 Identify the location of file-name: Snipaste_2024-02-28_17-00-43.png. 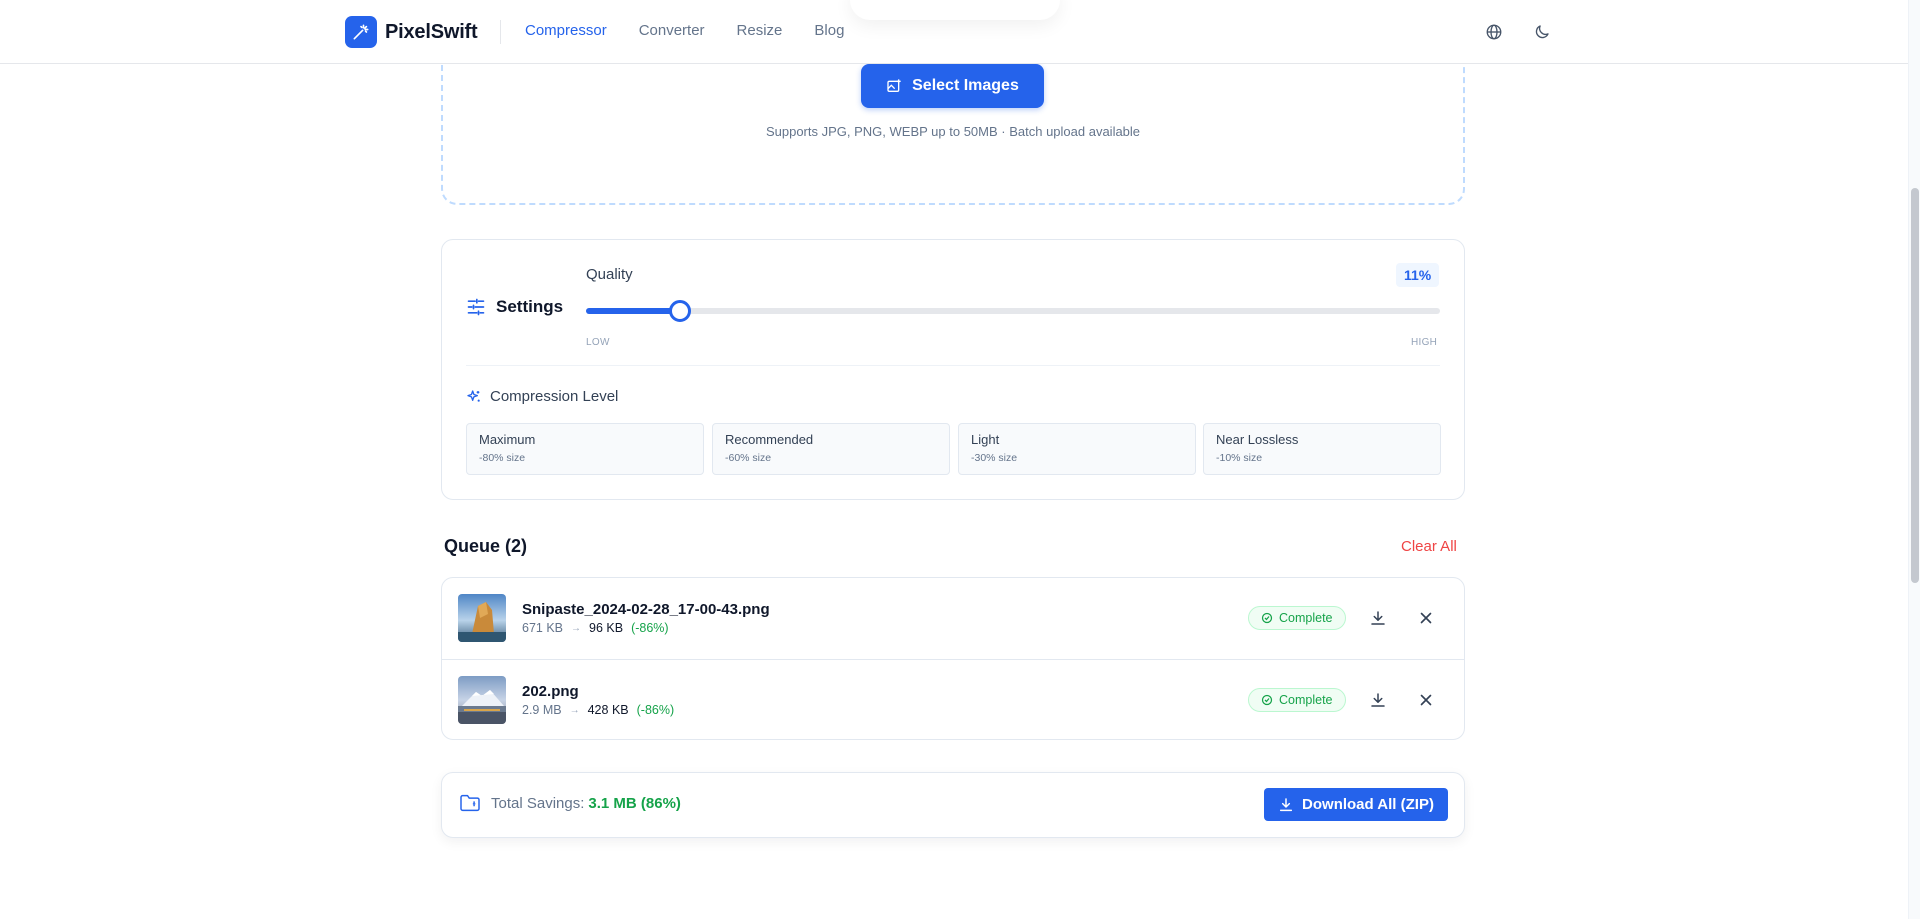
(646, 609).